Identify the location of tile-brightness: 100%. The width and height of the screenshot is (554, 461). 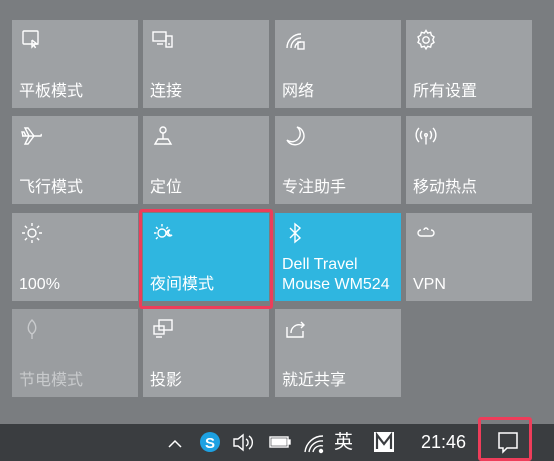
(75, 257).